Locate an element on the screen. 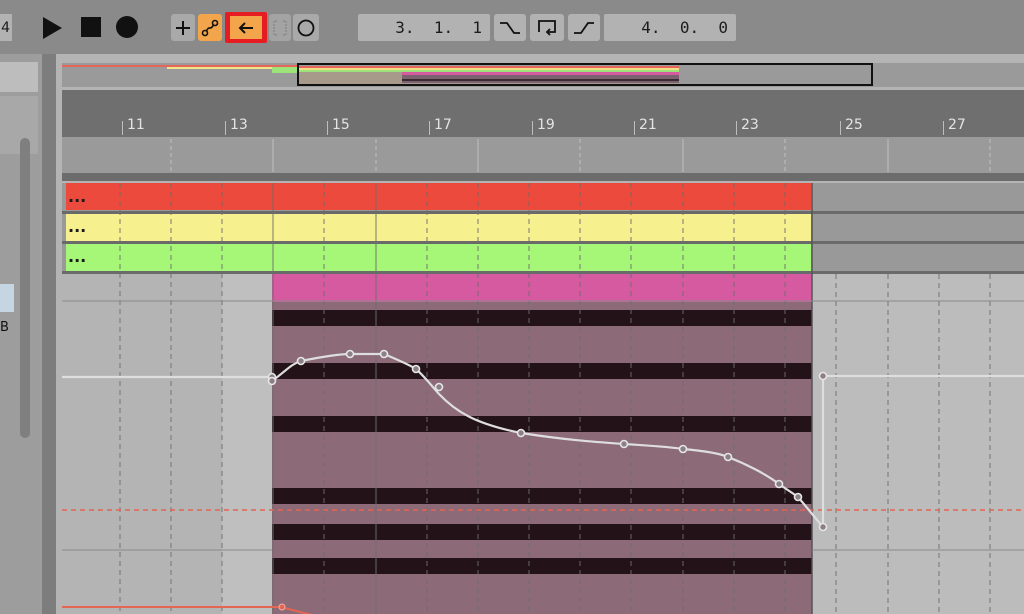 This screenshot has height=614, width=1024. punch-out-button is located at coordinates (584, 27).